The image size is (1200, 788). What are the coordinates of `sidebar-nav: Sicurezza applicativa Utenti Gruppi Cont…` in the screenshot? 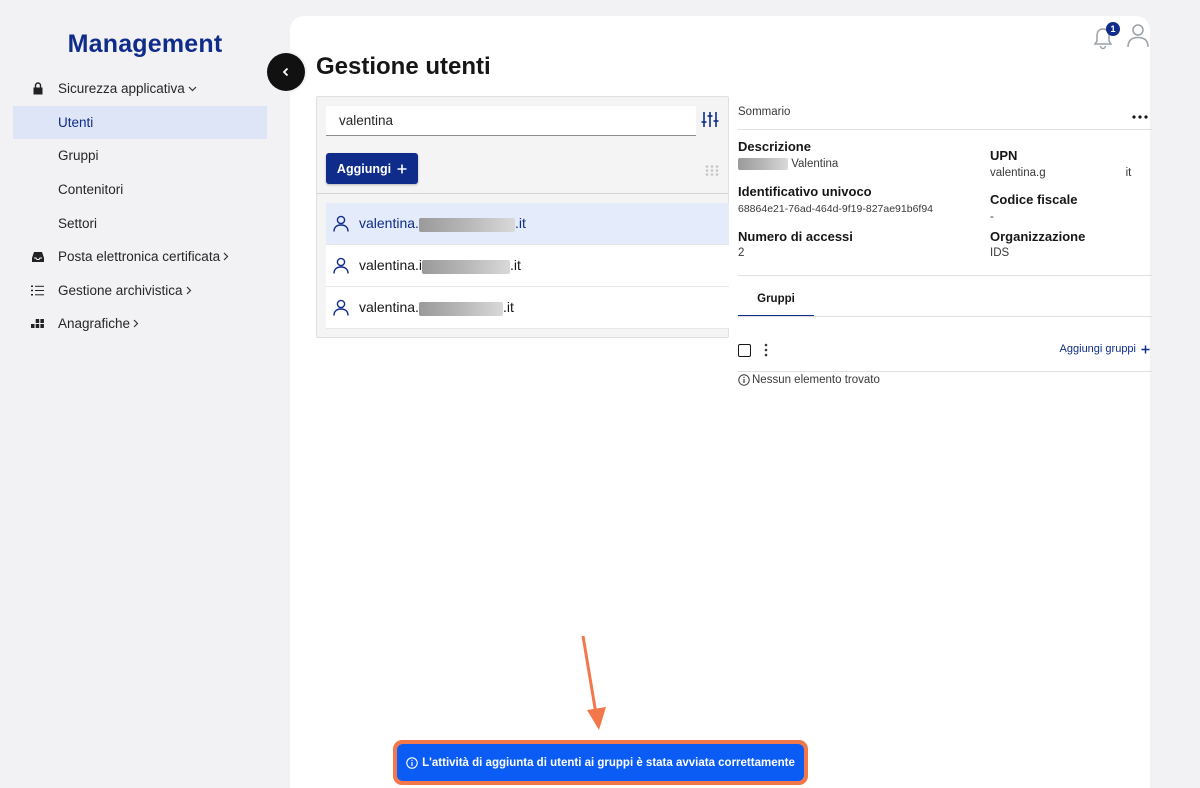 It's located at (140, 206).